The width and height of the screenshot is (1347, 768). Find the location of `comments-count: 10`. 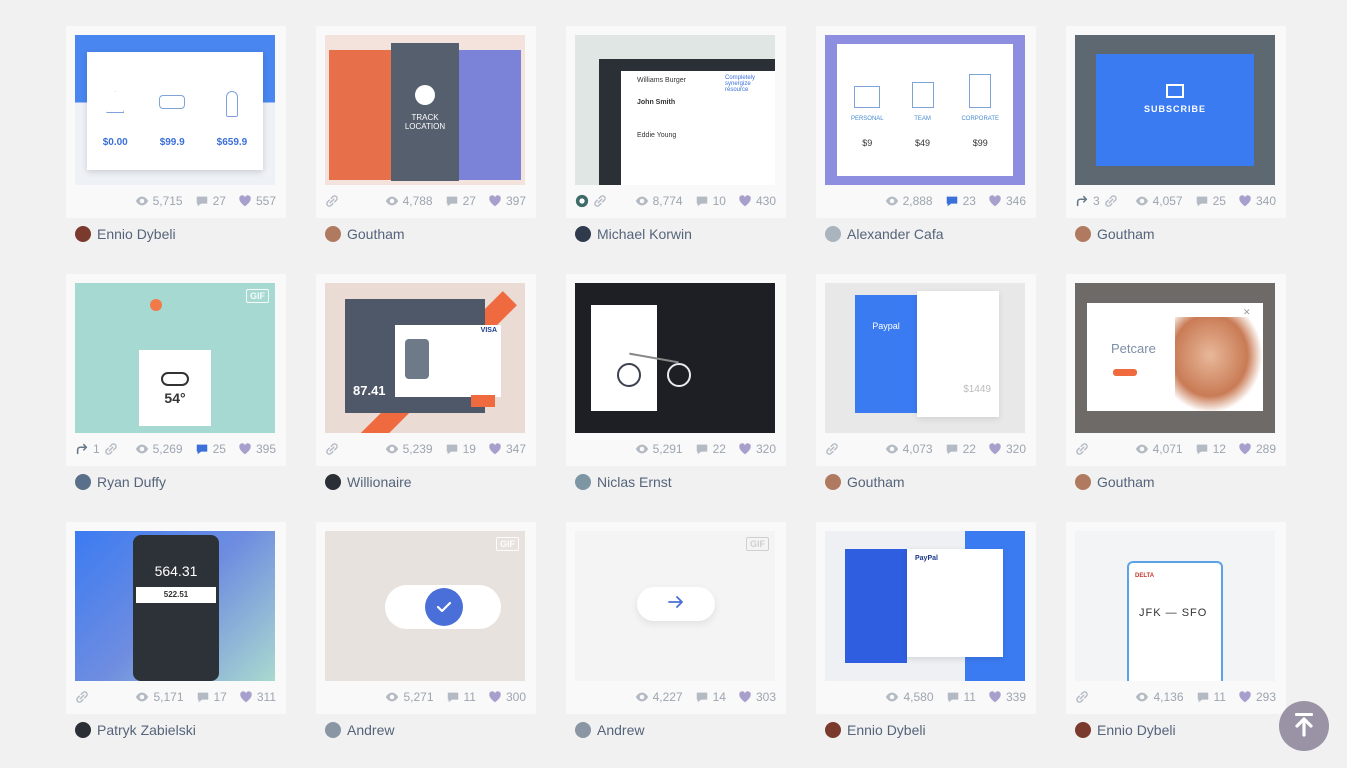

comments-count: 10 is located at coordinates (710, 201).